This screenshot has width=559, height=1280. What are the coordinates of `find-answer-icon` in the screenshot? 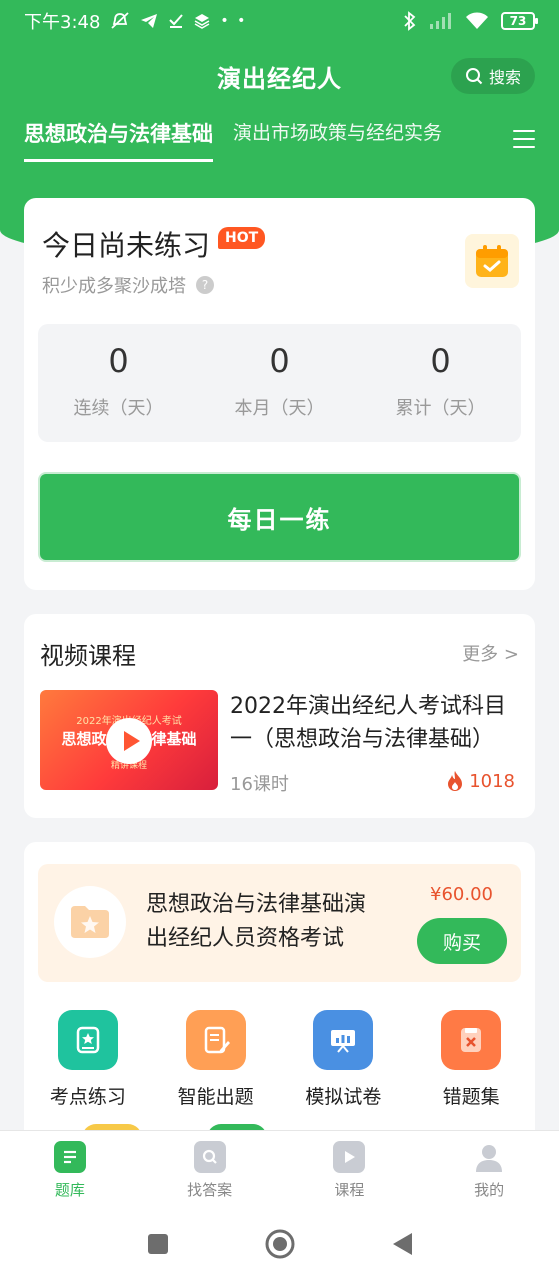 It's located at (209, 1157).